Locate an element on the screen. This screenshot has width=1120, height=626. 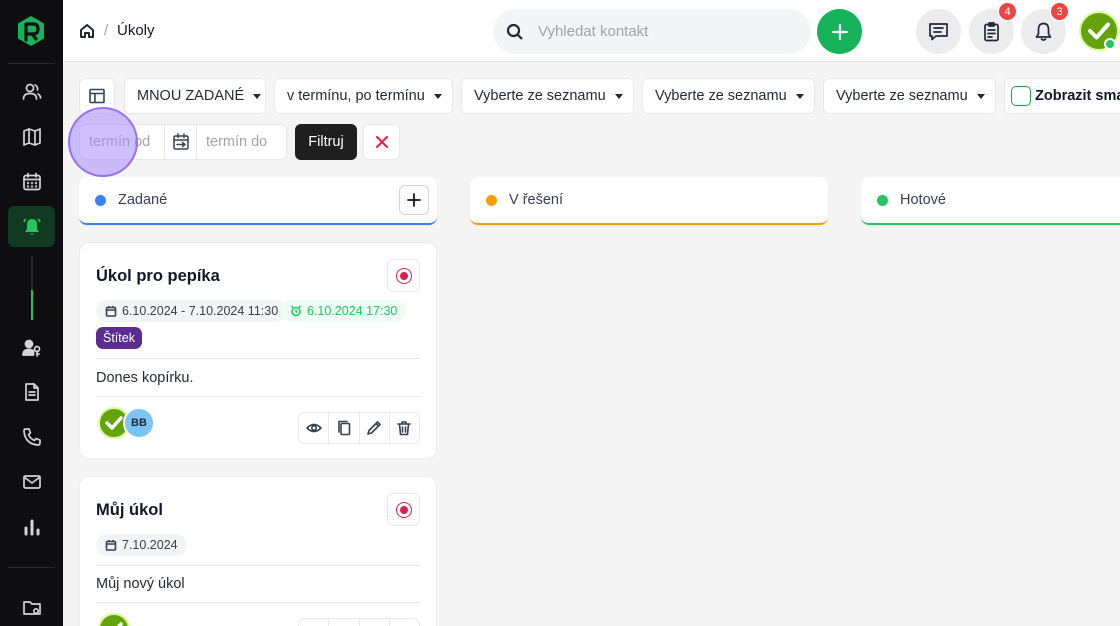
task-date-chip: 6.10.2024 - 7.10.2024 11:30 is located at coordinates (192, 311).